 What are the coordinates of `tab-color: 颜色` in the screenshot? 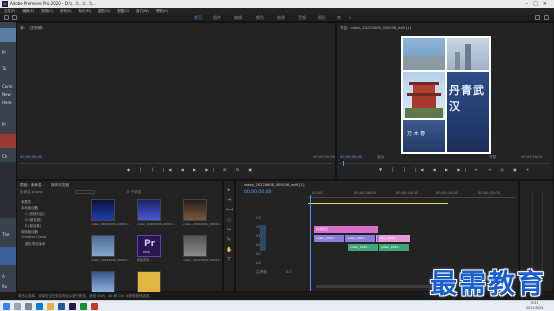 It's located at (260, 18).